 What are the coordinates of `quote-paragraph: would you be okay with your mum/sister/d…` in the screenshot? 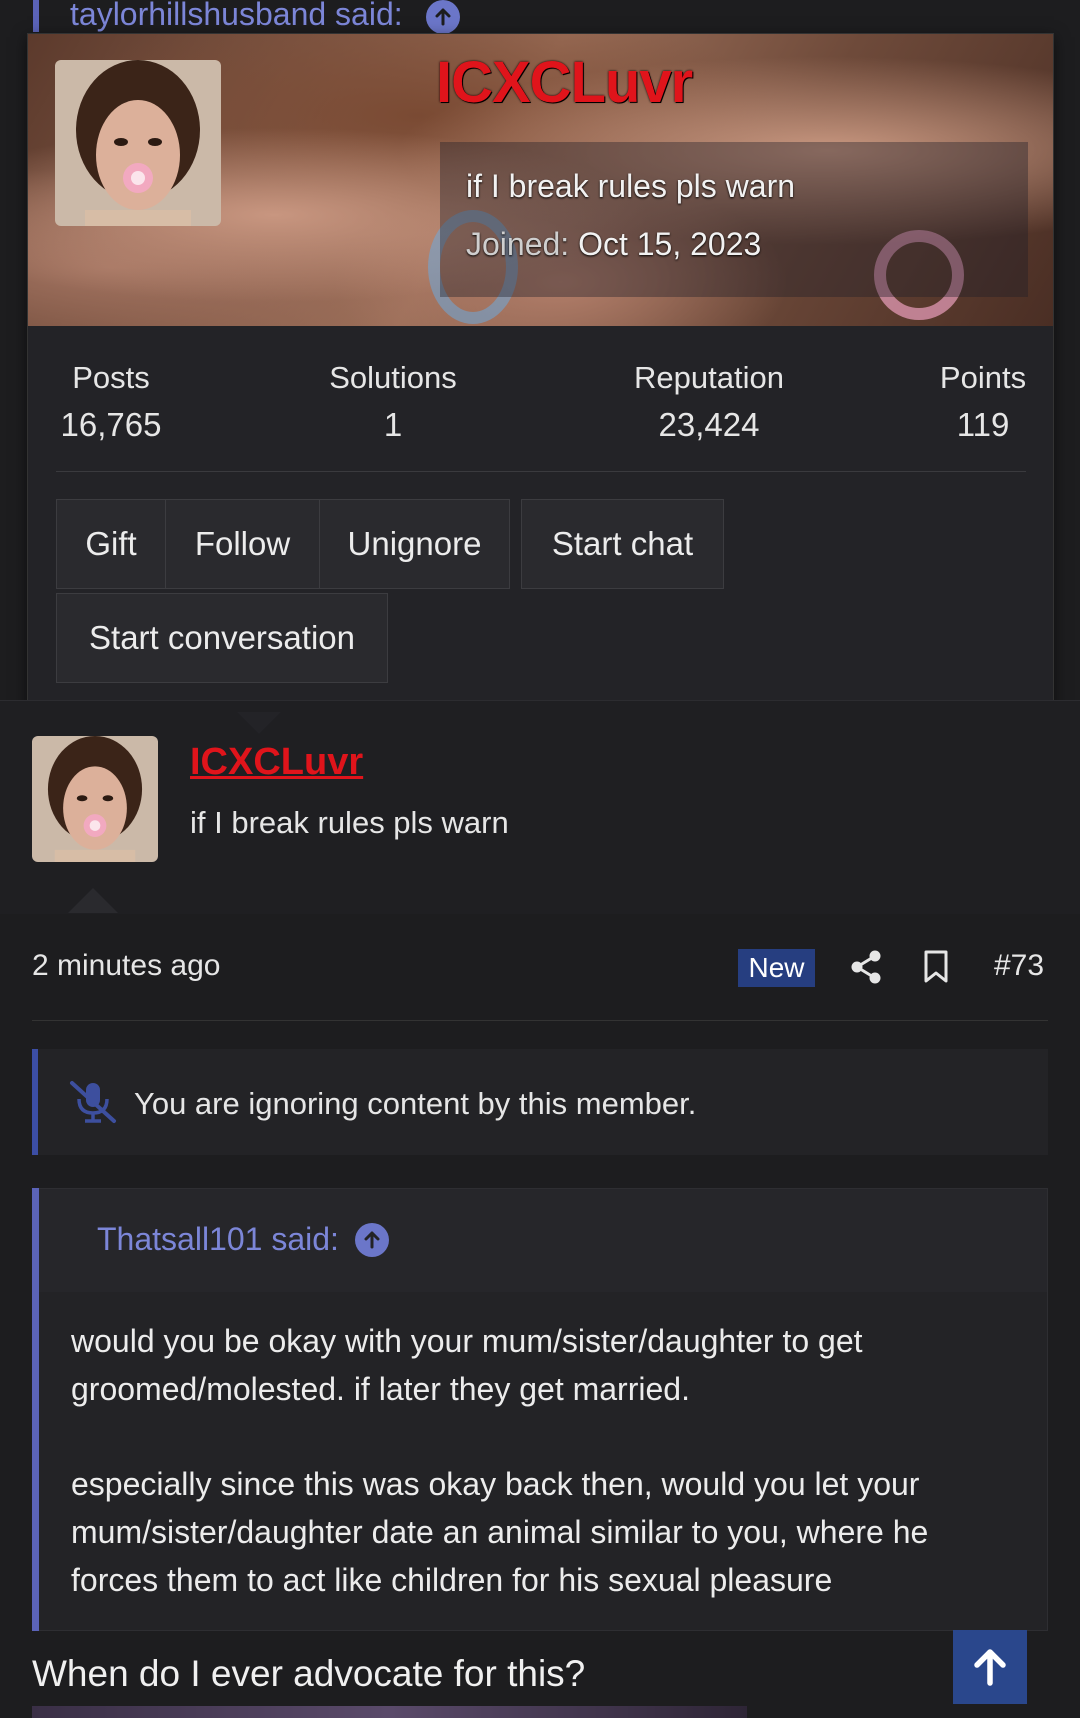 It's located at (467, 1365).